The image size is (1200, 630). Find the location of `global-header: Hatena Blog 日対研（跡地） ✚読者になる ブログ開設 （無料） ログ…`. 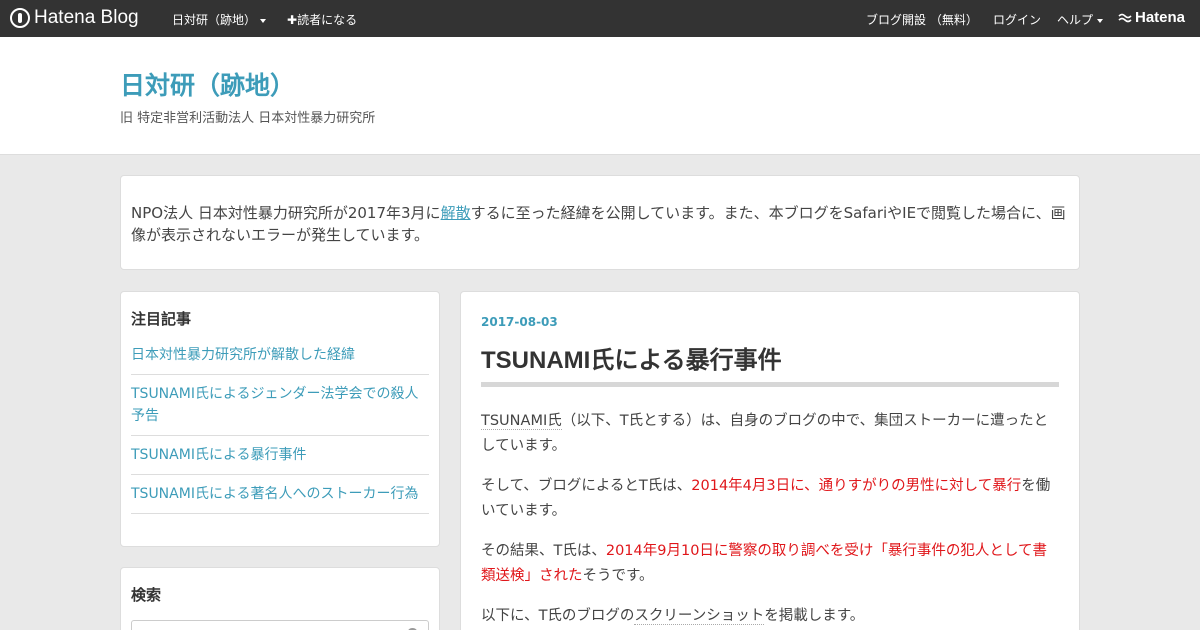

global-header: Hatena Blog 日対研（跡地） ✚読者になる ブログ開設 （無料） ログ… is located at coordinates (600, 18).